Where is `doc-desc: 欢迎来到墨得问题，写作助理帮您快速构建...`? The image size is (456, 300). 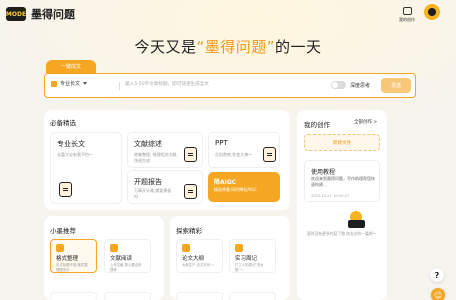 doc-desc: 欢迎来到墨得问题，写作助理帮您快速构建... is located at coordinates (343, 181).